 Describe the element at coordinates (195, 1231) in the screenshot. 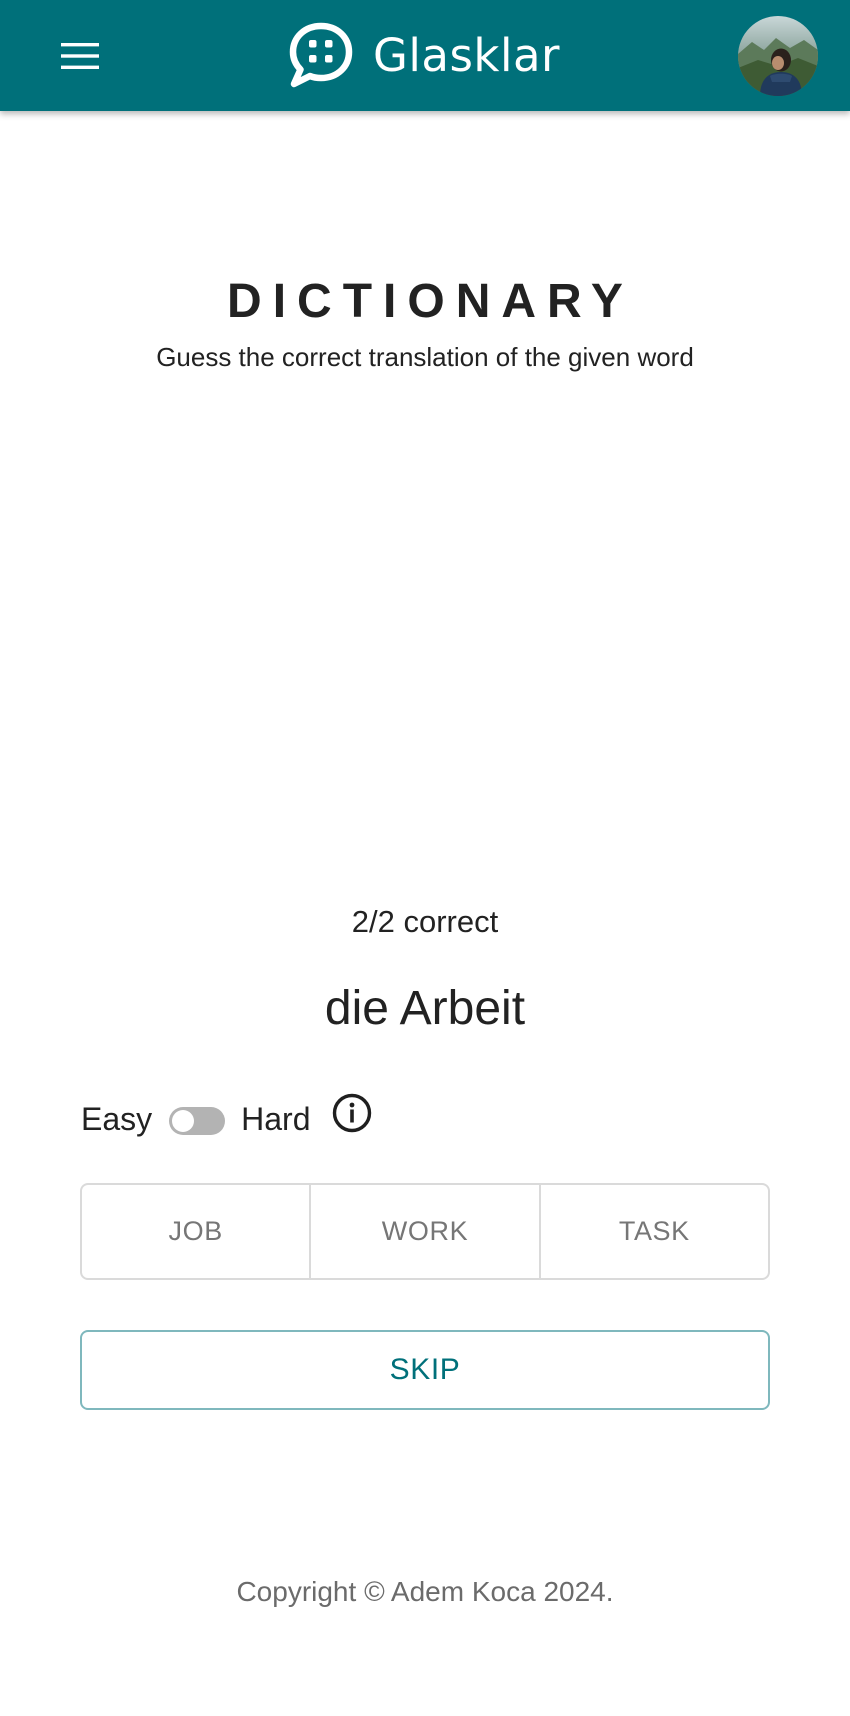

I see `option-button: JOB` at that location.